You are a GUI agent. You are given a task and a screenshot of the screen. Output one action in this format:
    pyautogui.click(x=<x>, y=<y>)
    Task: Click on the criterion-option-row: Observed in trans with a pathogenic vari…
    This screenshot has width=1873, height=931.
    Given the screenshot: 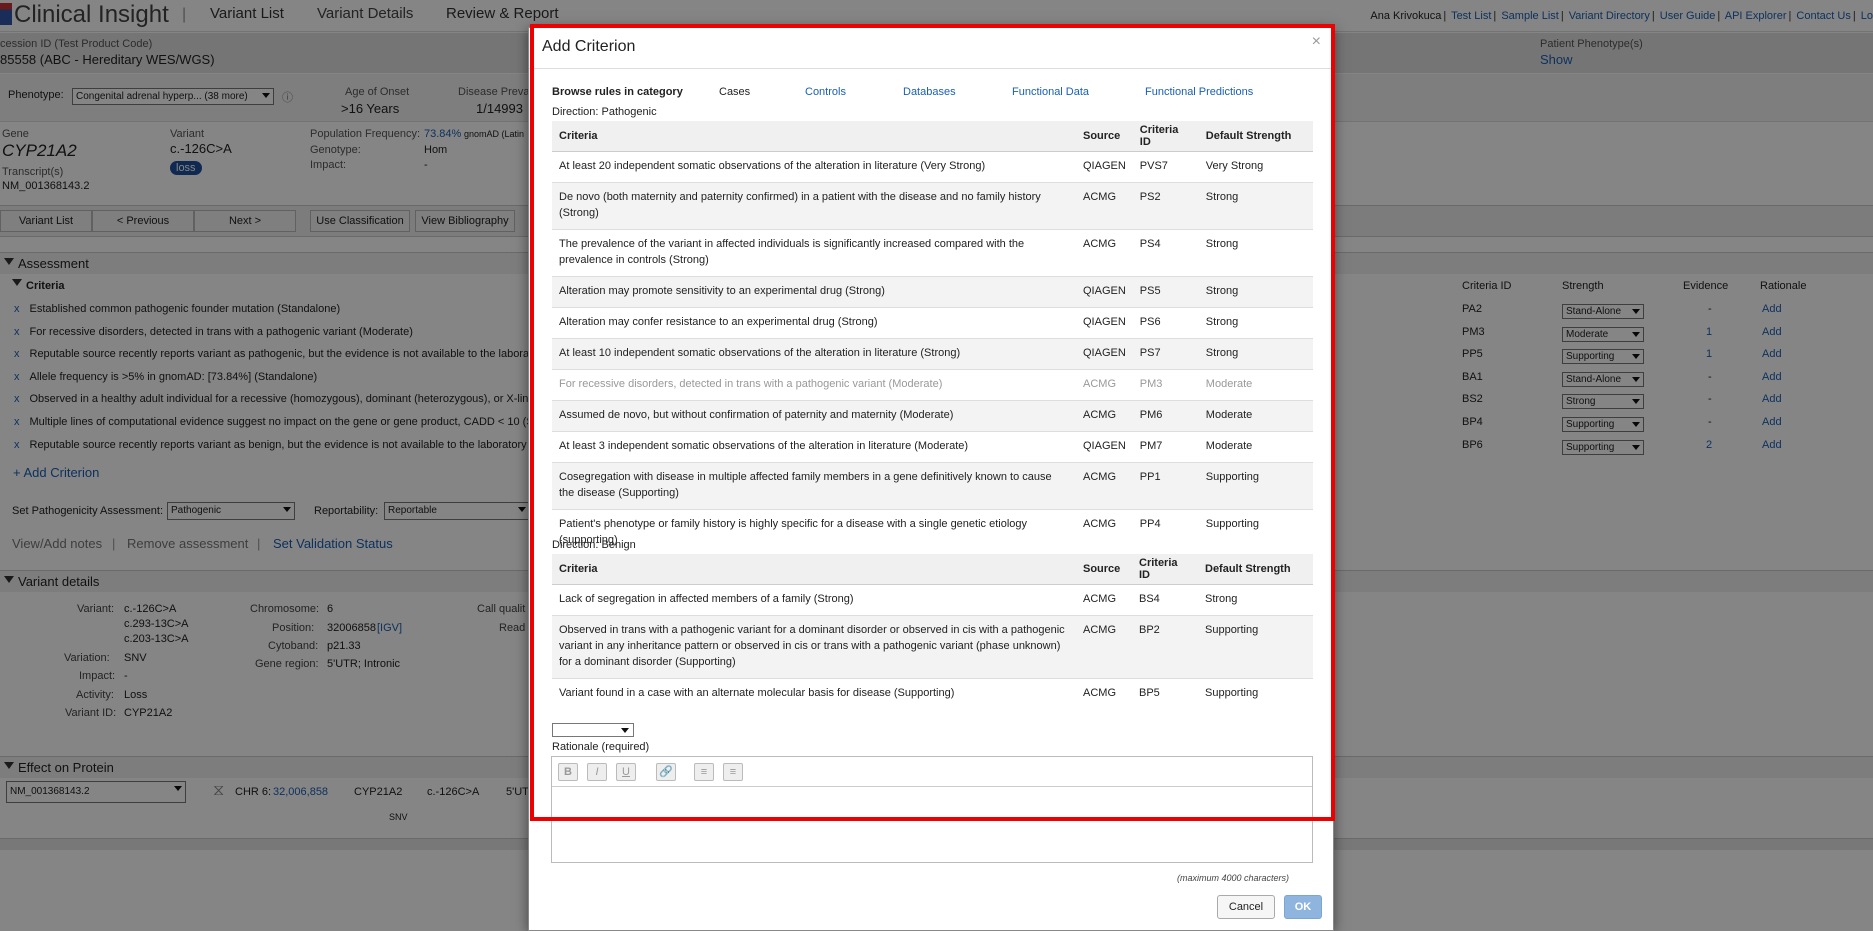 What is the action you would take?
    pyautogui.click(x=932, y=646)
    